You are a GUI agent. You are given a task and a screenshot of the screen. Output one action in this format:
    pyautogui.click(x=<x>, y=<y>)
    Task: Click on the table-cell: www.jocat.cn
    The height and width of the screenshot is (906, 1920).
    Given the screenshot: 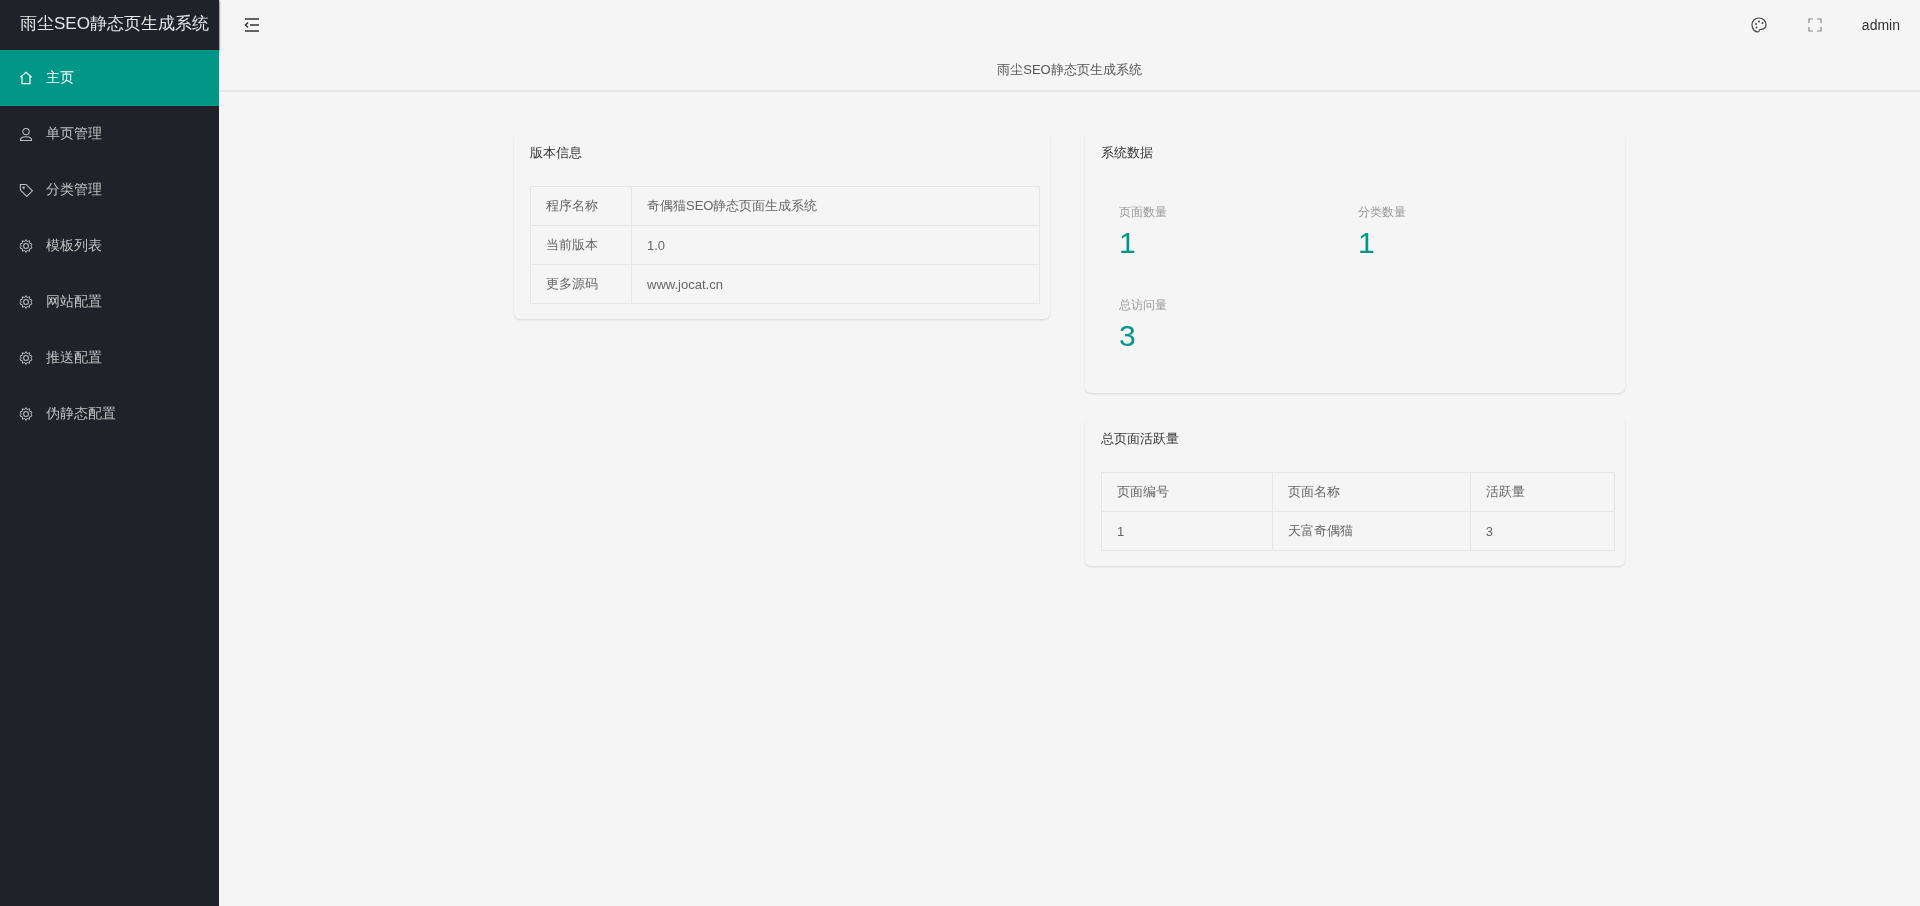 What is the action you would take?
    pyautogui.click(x=835, y=284)
    